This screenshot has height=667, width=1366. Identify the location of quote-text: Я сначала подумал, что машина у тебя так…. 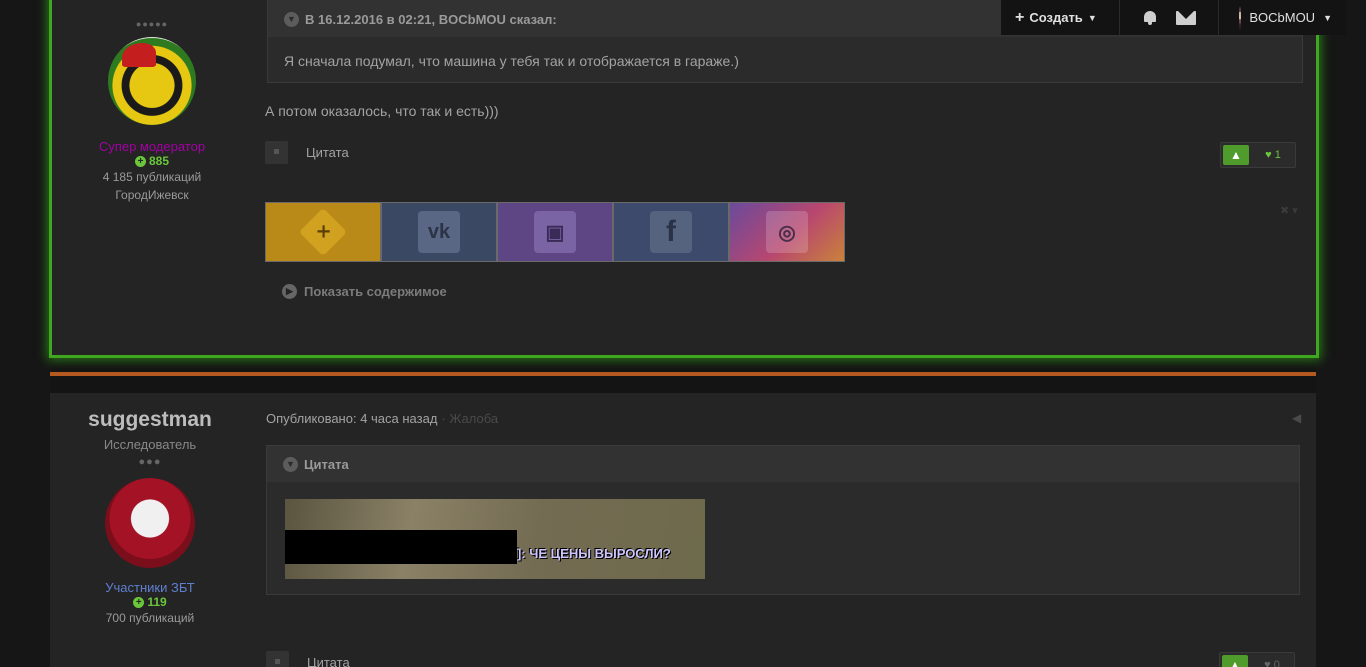
(511, 61).